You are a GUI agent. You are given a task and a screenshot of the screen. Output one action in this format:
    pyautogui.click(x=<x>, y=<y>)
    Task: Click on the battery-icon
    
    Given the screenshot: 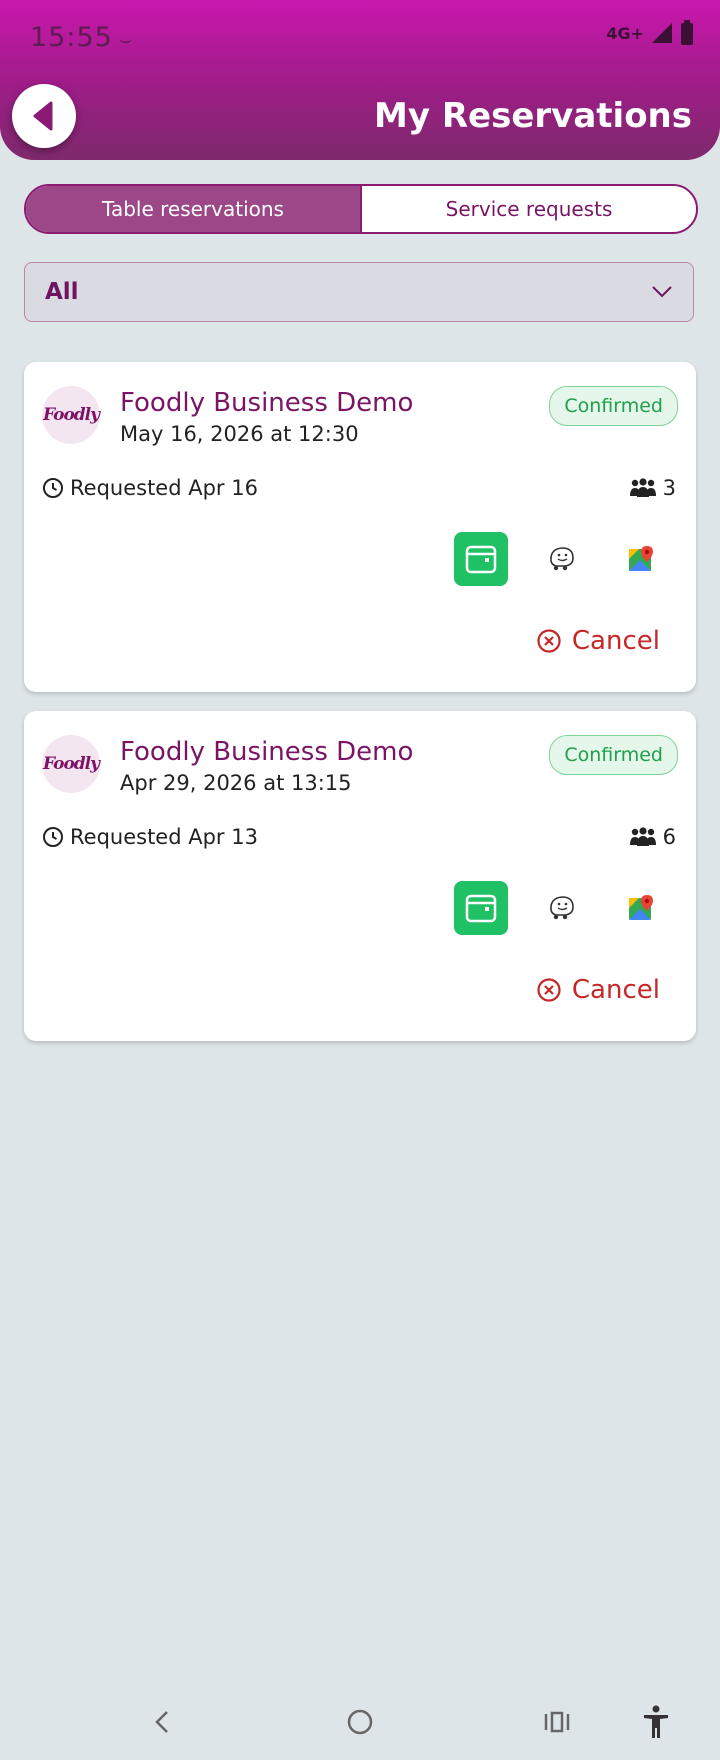 What is the action you would take?
    pyautogui.click(x=687, y=32)
    